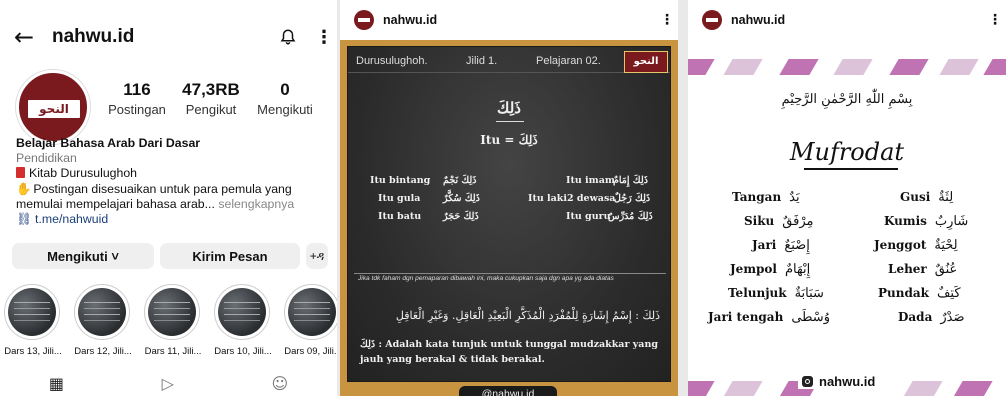 The width and height of the screenshot is (1006, 396). Describe the element at coordinates (509, 140) in the screenshot. I see `lesson-meaning: Itu = ذَلِكَ` at that location.